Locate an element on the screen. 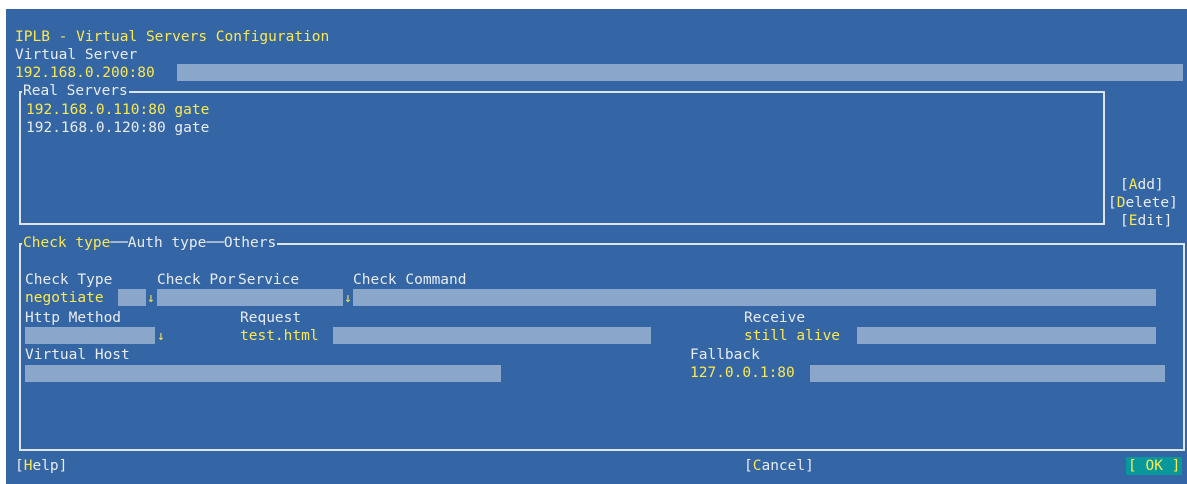 Image resolution: width=1187 pixels, height=484 pixels. virtual-server-input: 192.168.0.200:80 is located at coordinates (85, 73).